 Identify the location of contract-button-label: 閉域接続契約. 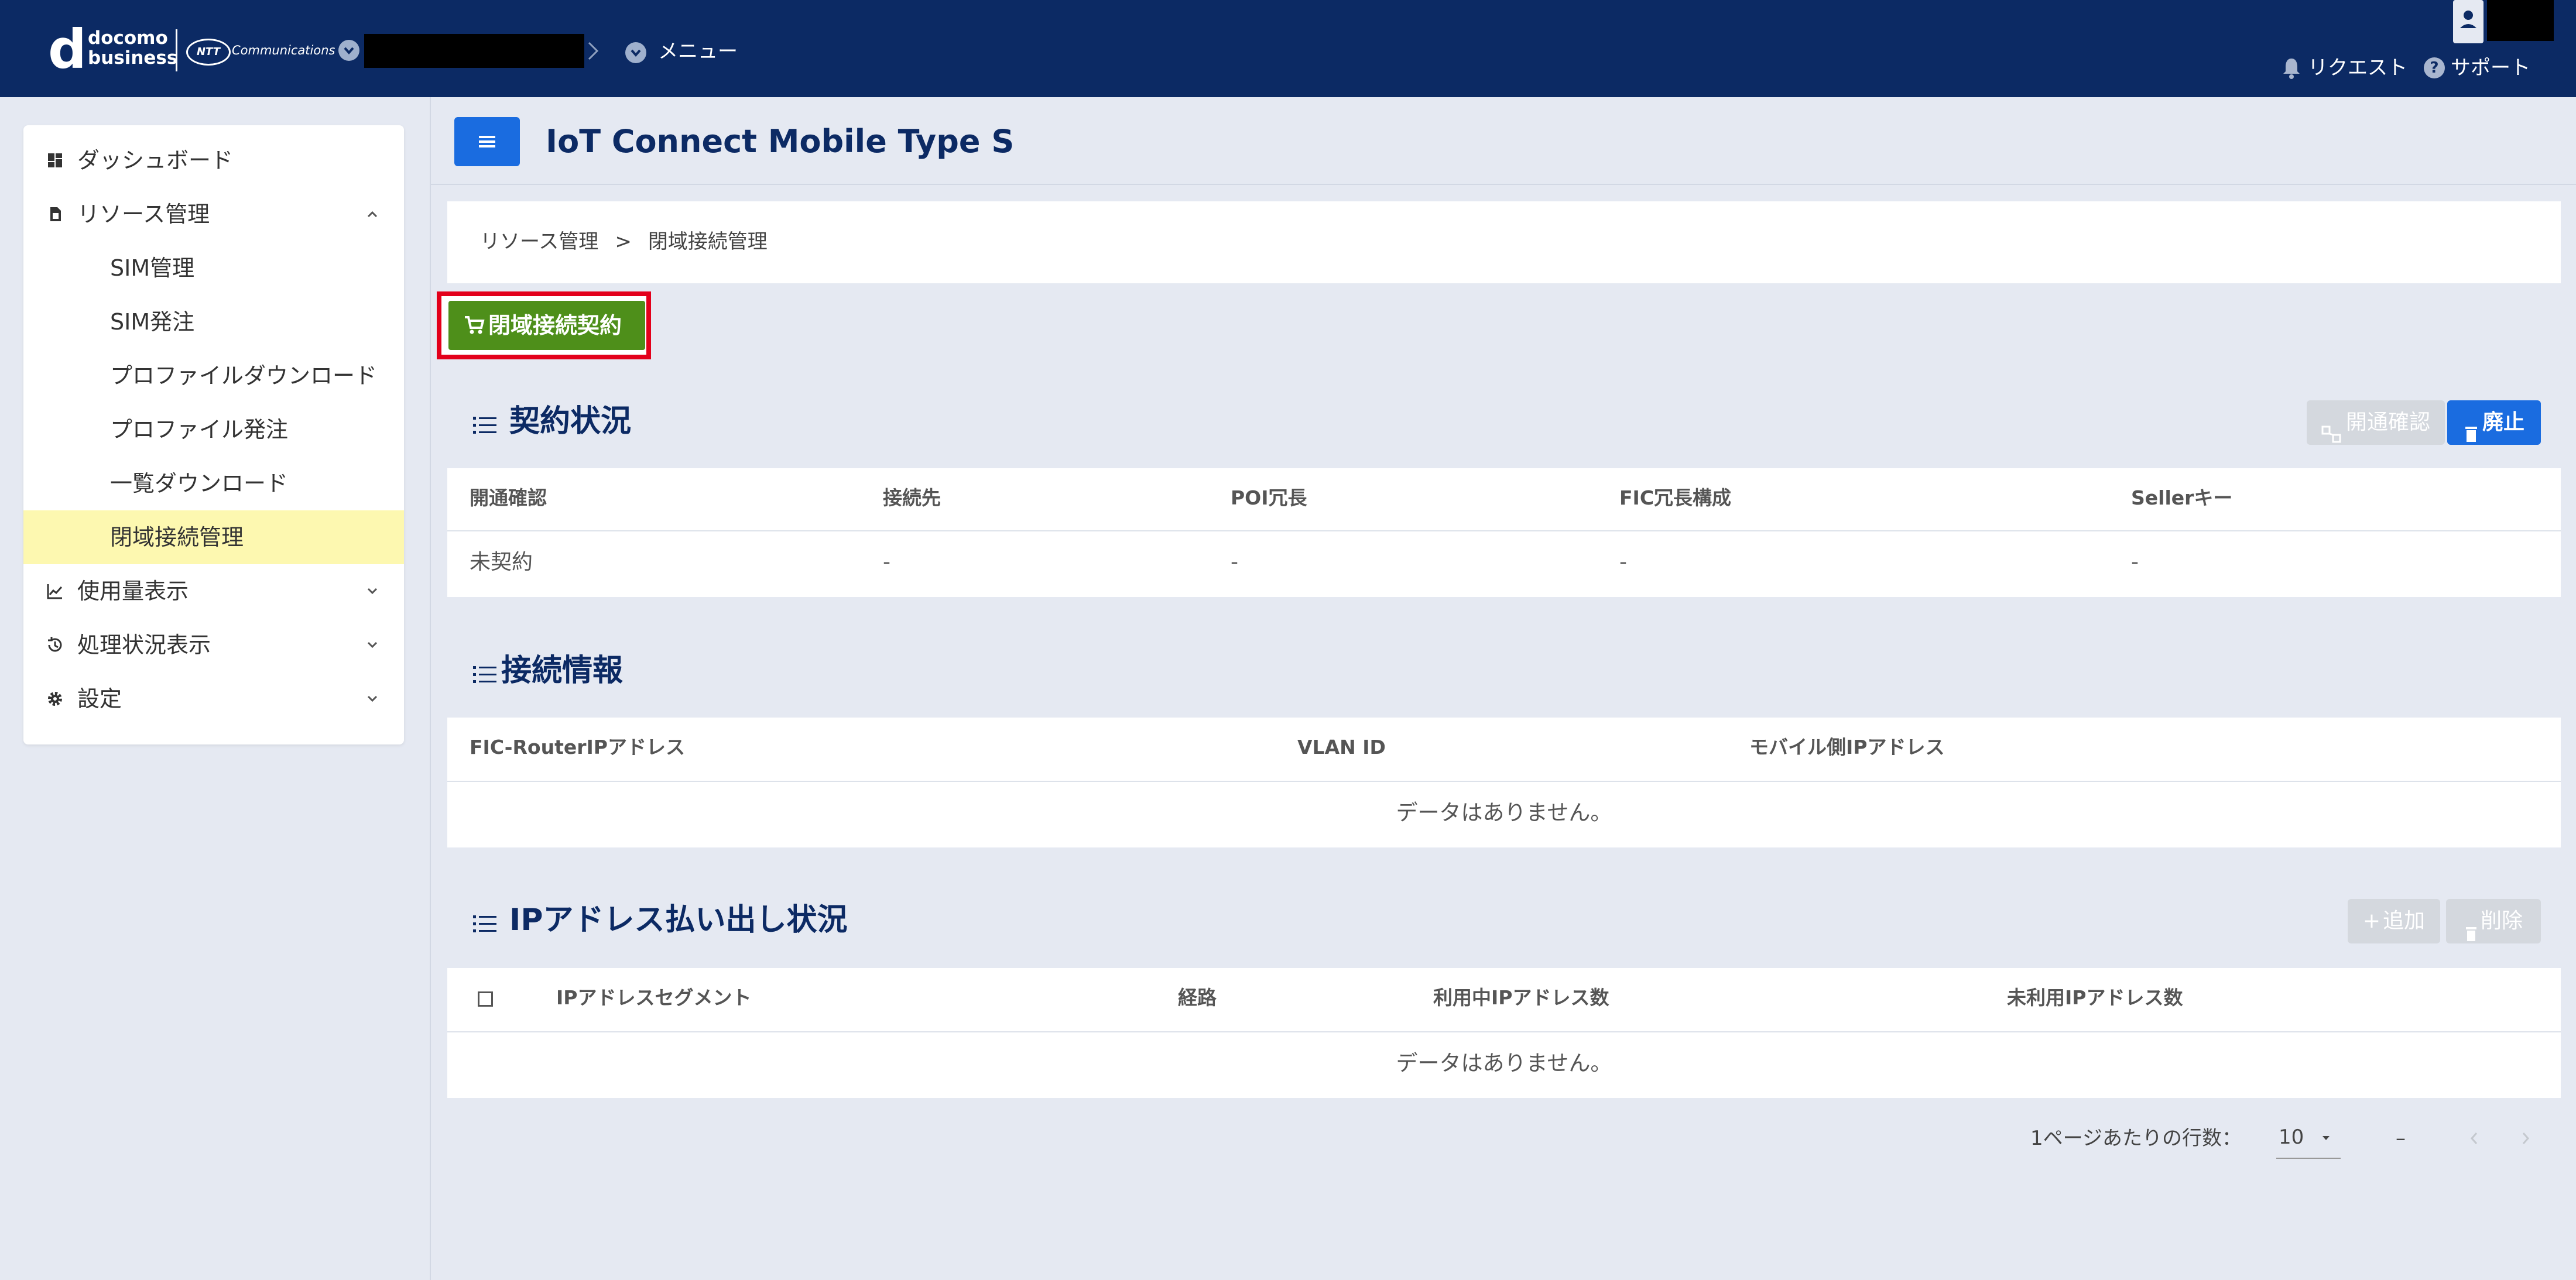
(555, 325).